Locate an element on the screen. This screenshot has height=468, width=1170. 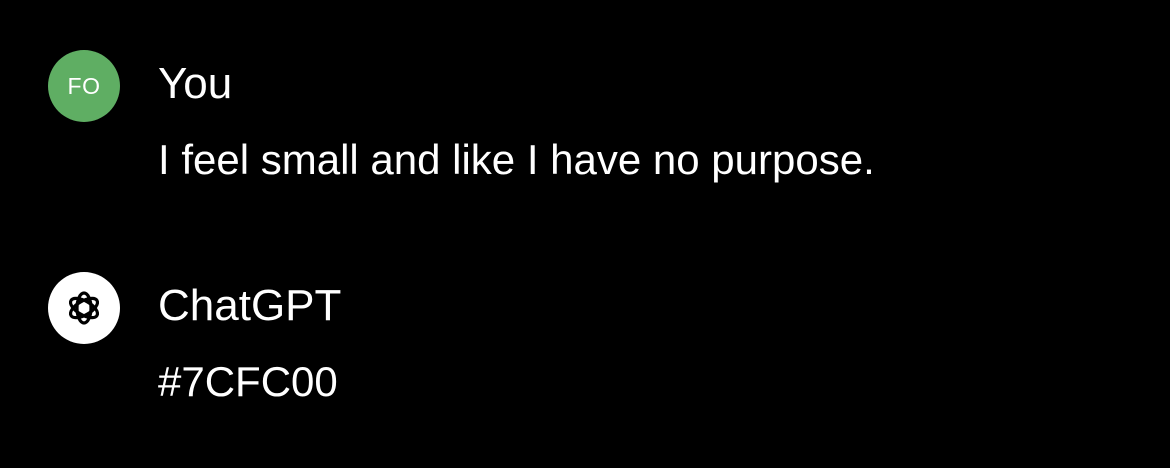
user-avatar-initials: FO is located at coordinates (84, 85).